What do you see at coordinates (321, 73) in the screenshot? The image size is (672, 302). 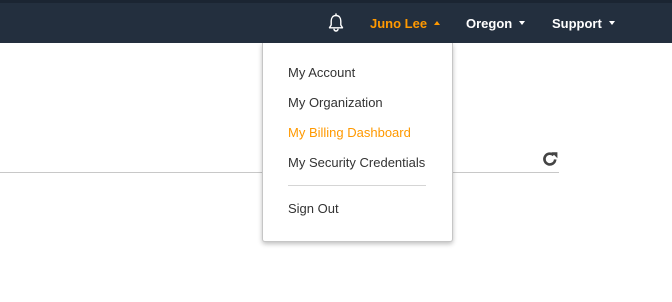 I see `menu-item-my-account: My Account` at bounding box center [321, 73].